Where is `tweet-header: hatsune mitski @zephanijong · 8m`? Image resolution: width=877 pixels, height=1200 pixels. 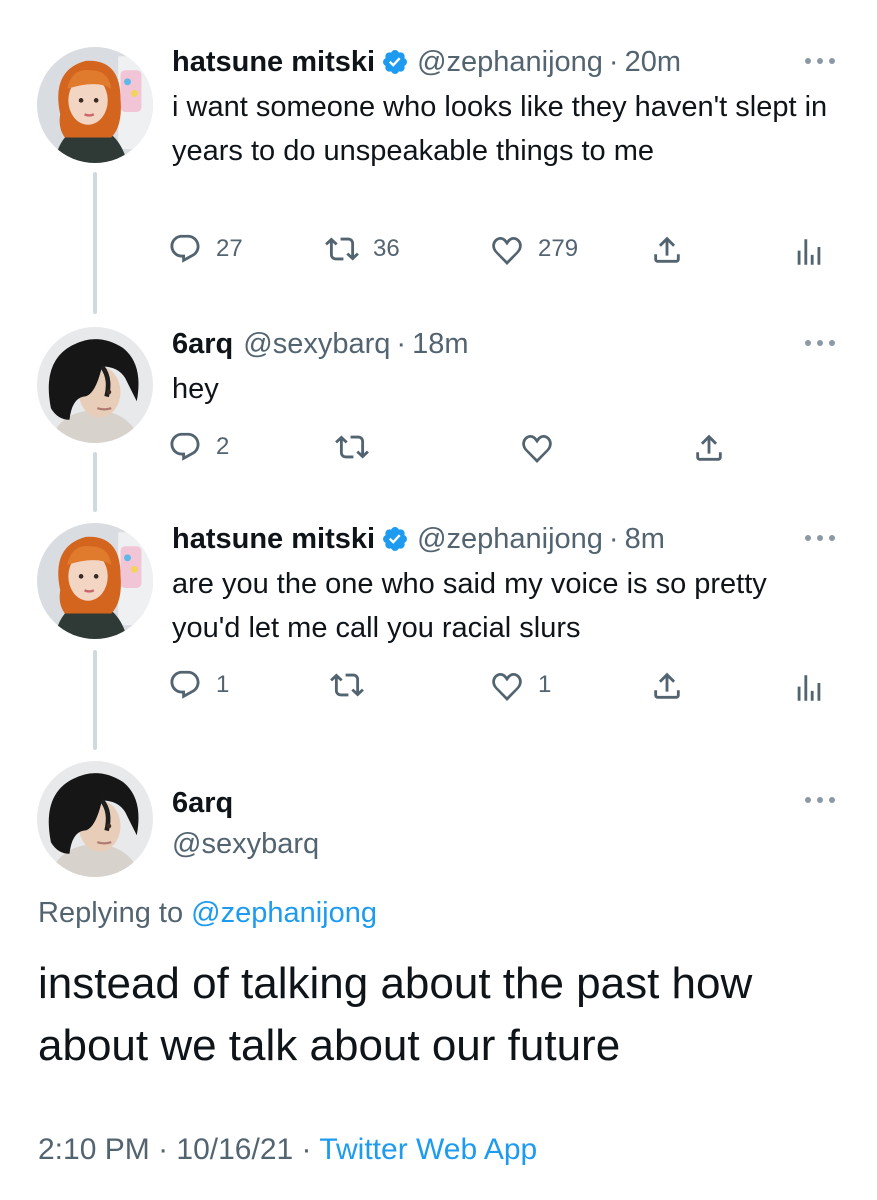
tweet-header: hatsune mitski @zephanijong · 8m is located at coordinates (418, 539).